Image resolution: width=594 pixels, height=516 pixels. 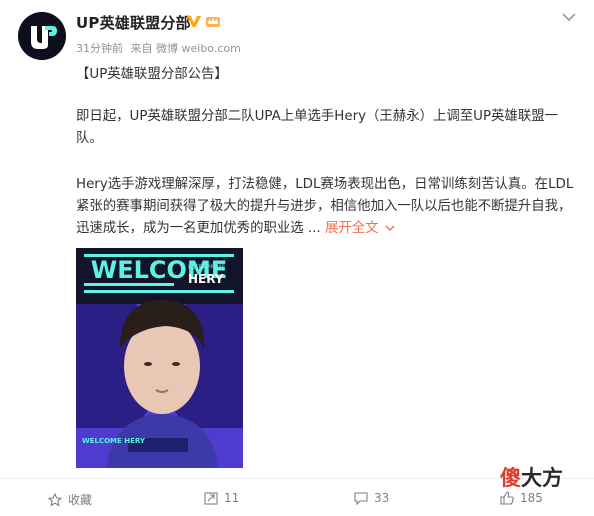 I want to click on expand-label: 展开全文, so click(x=351, y=228).